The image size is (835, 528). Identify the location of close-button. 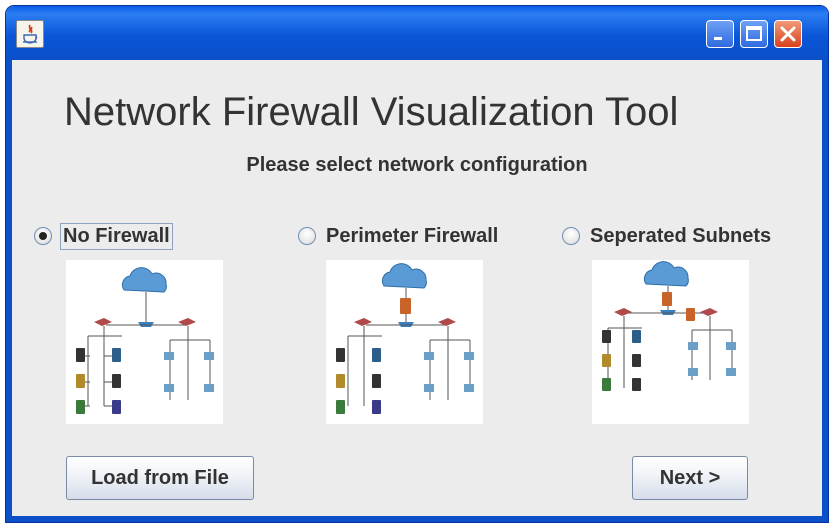
(788, 34).